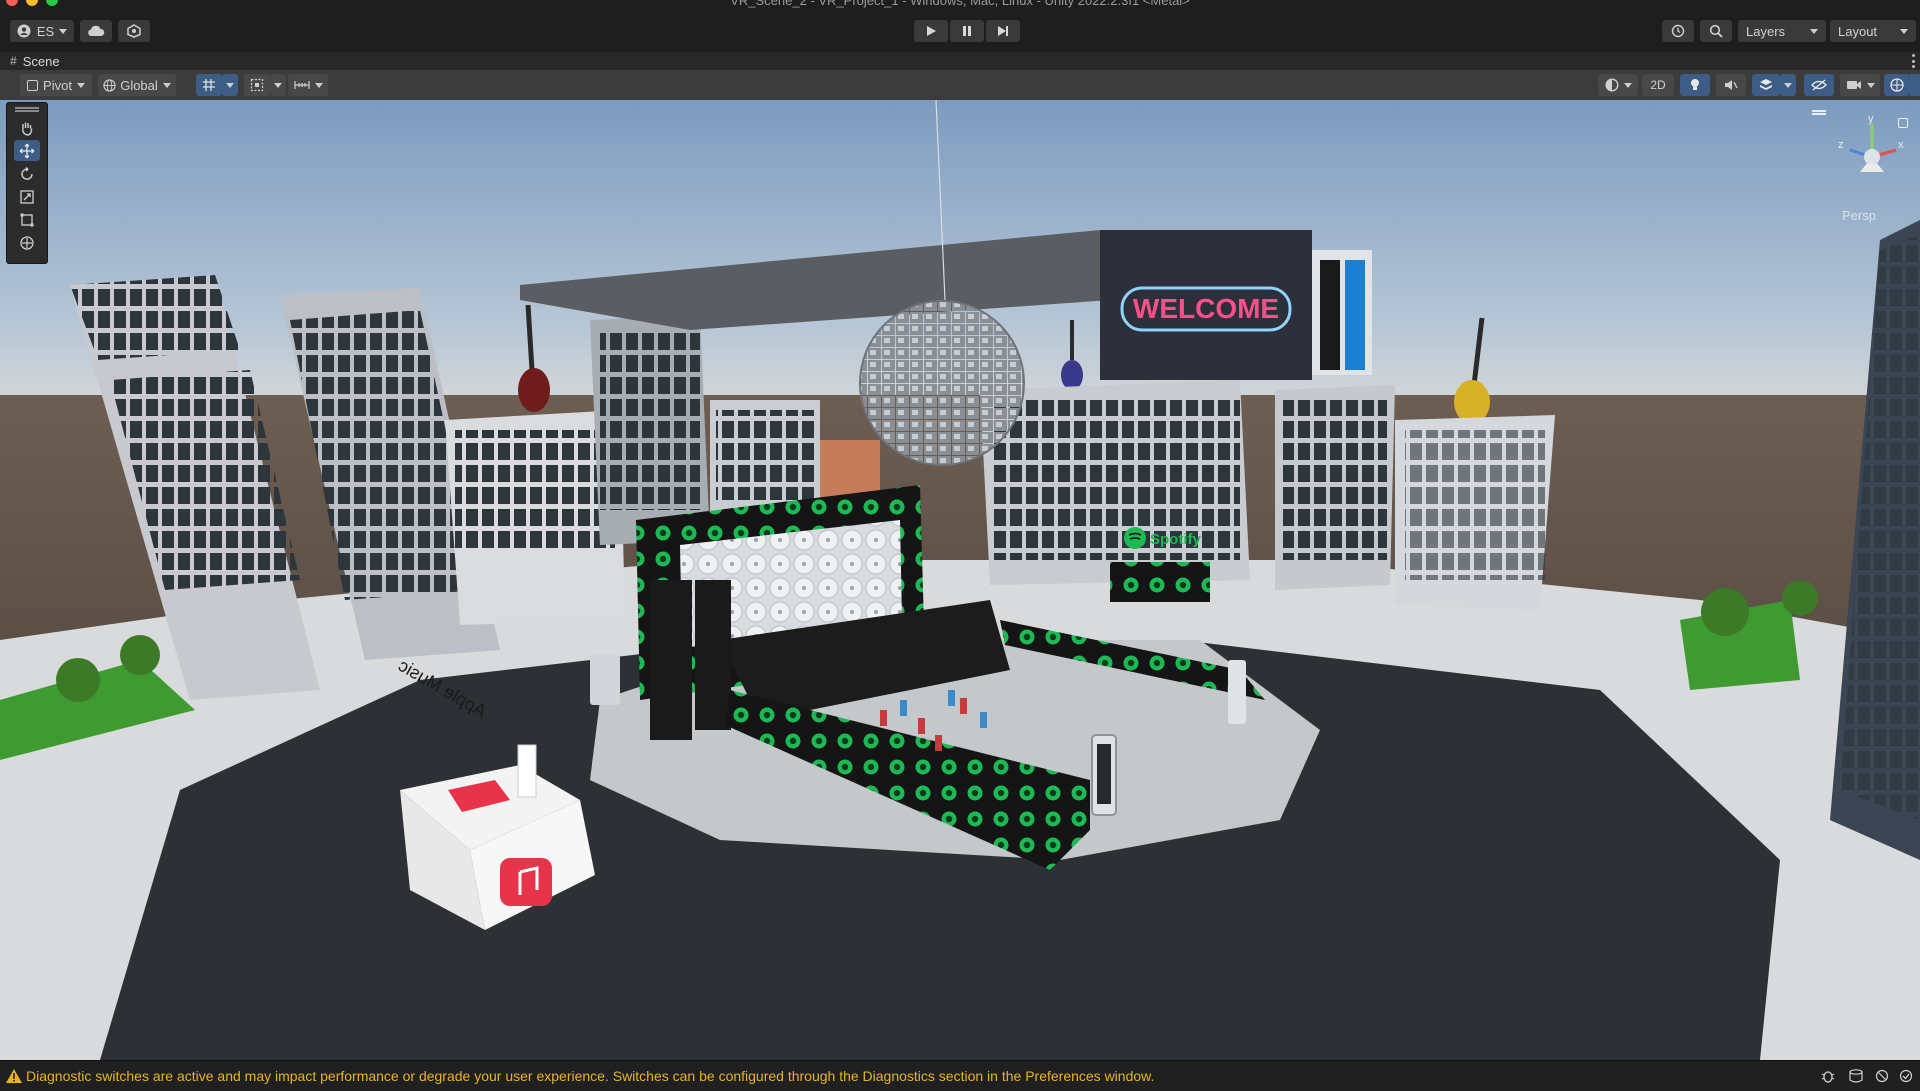 This screenshot has width=1920, height=1091. I want to click on transform-tool-icon, so click(27, 242).